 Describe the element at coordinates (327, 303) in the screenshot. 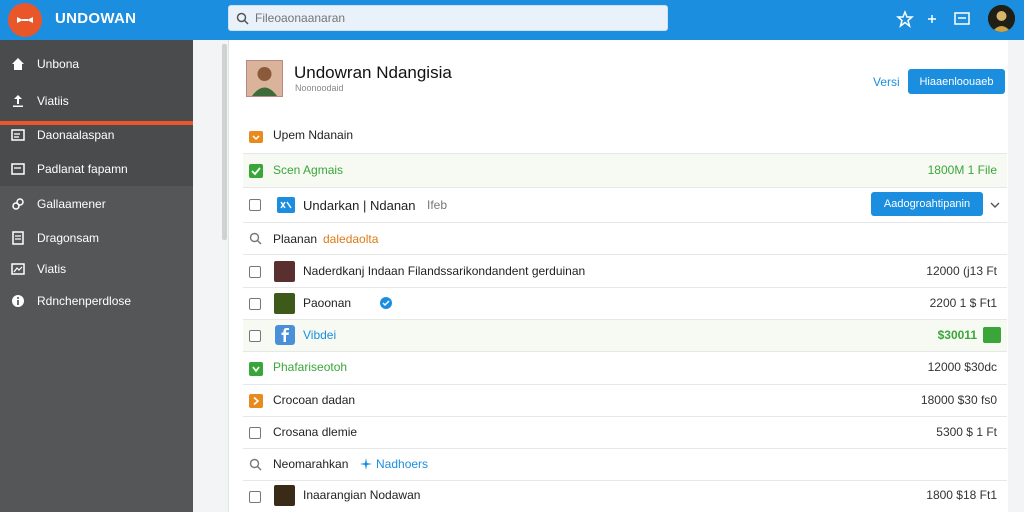

I see `list-item-label: Paoonan` at that location.